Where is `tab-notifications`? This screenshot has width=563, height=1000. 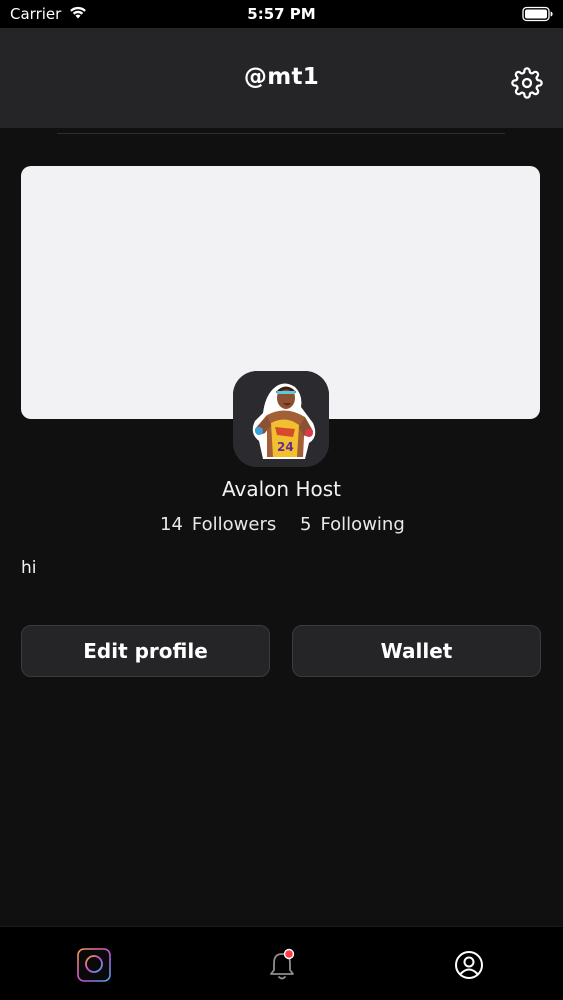 tab-notifications is located at coordinates (282, 965).